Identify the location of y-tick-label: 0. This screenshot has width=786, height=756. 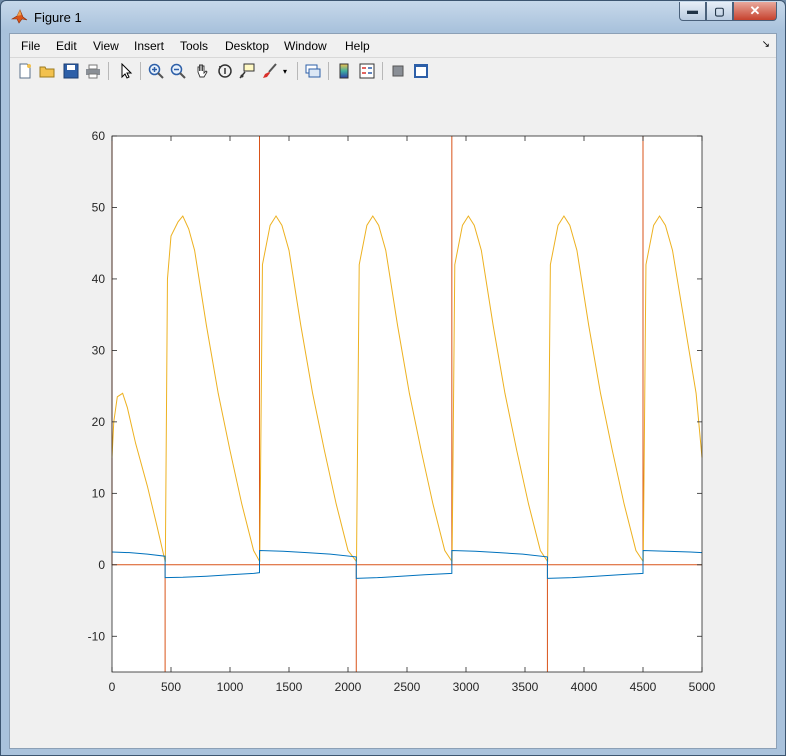
(101, 565).